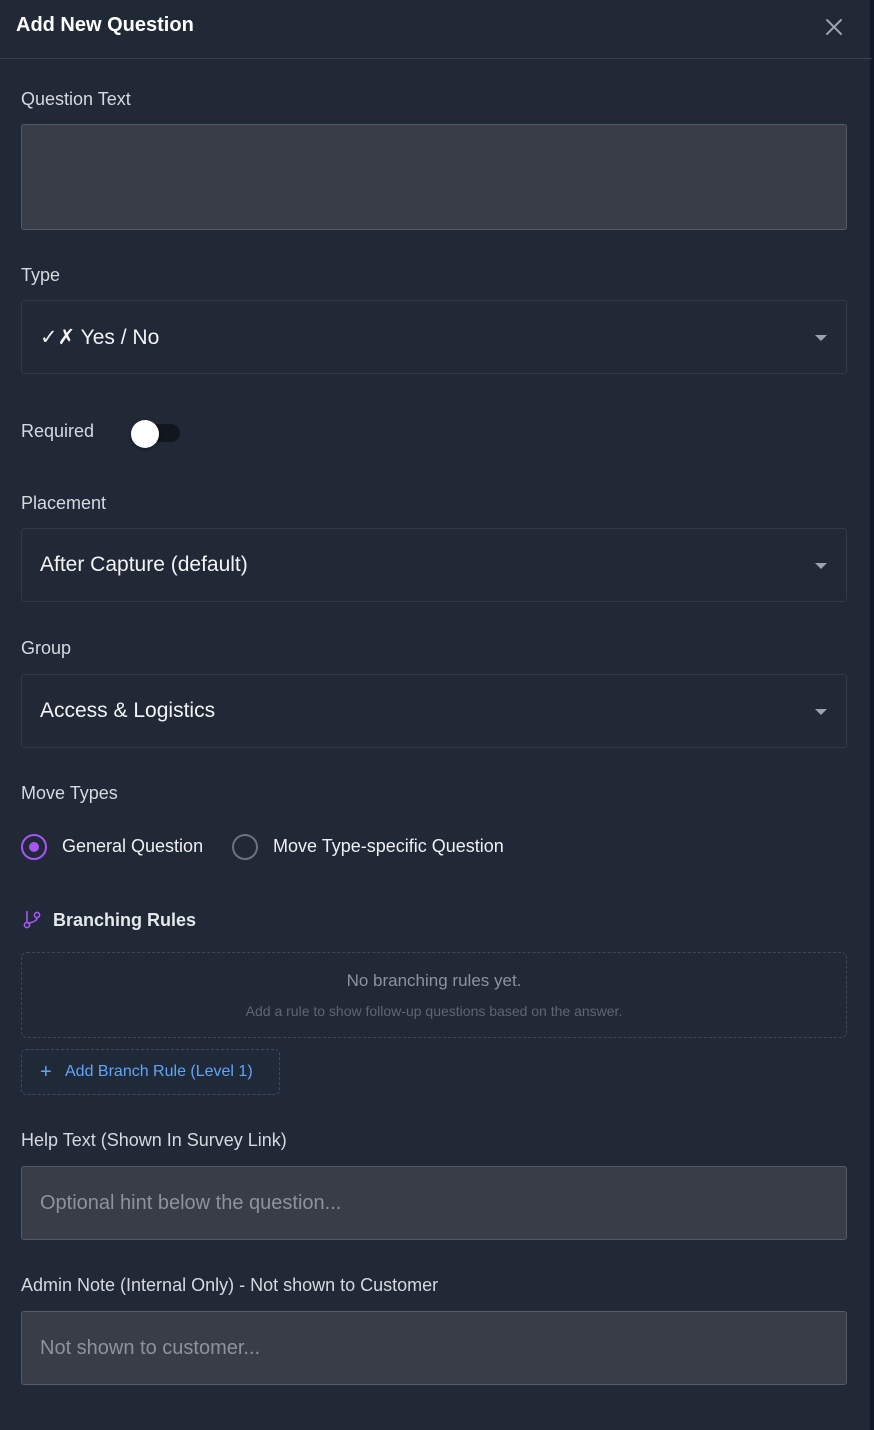 Image resolution: width=874 pixels, height=1430 pixels. What do you see at coordinates (32, 919) in the screenshot?
I see `git-branch-icon` at bounding box center [32, 919].